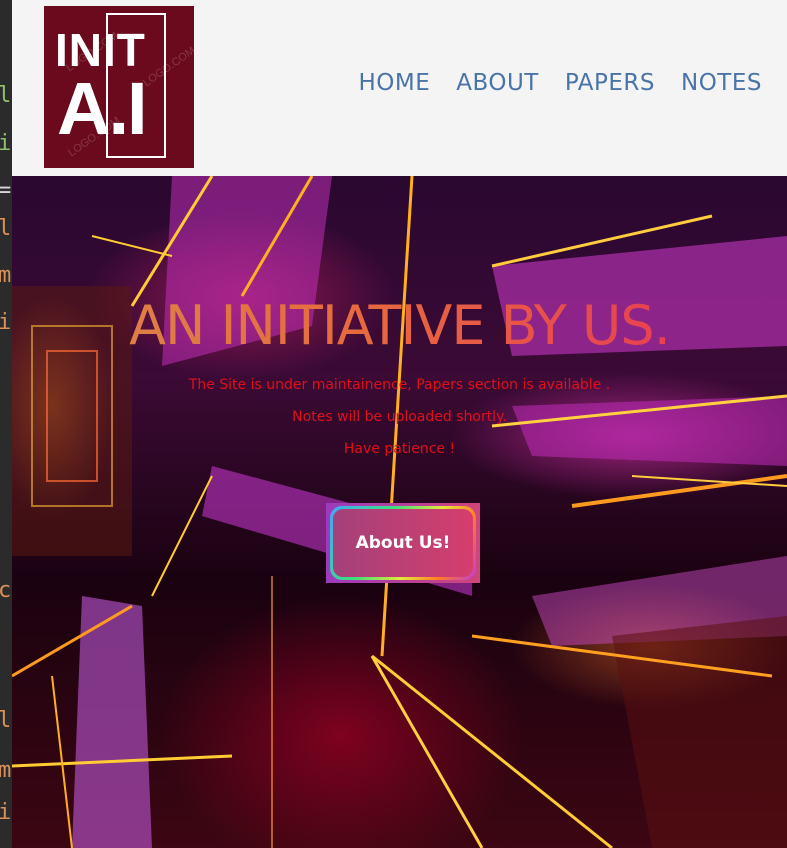  Describe the element at coordinates (6, 590) in the screenshot. I see `editor-glyph: c` at that location.